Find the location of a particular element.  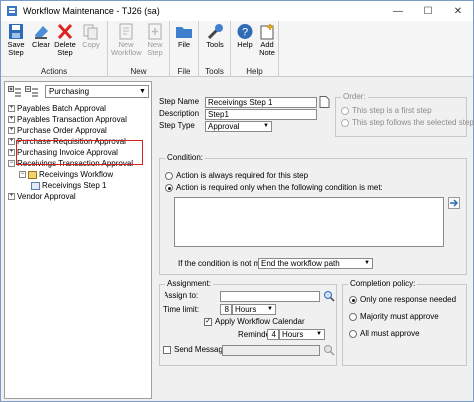

one-response-label: Only one response needed is located at coordinates (408, 299).